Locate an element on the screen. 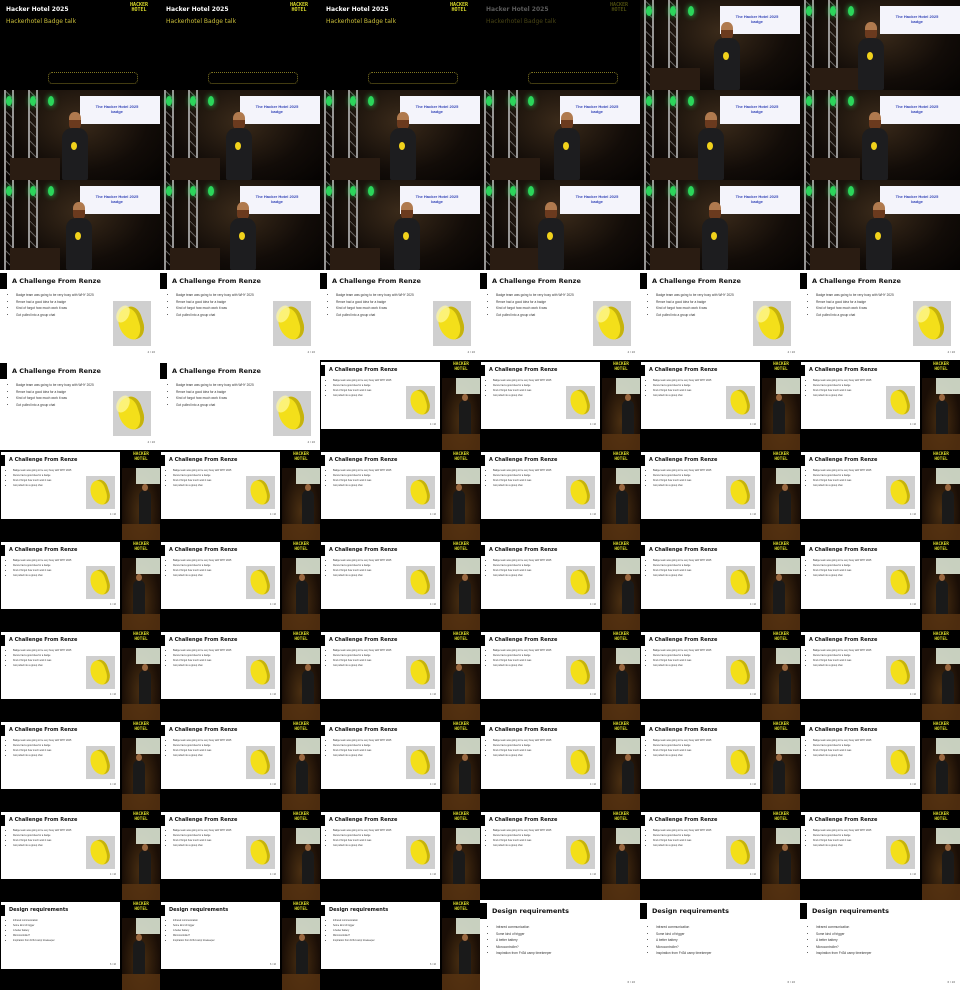  banana-image is located at coordinates (420, 402).